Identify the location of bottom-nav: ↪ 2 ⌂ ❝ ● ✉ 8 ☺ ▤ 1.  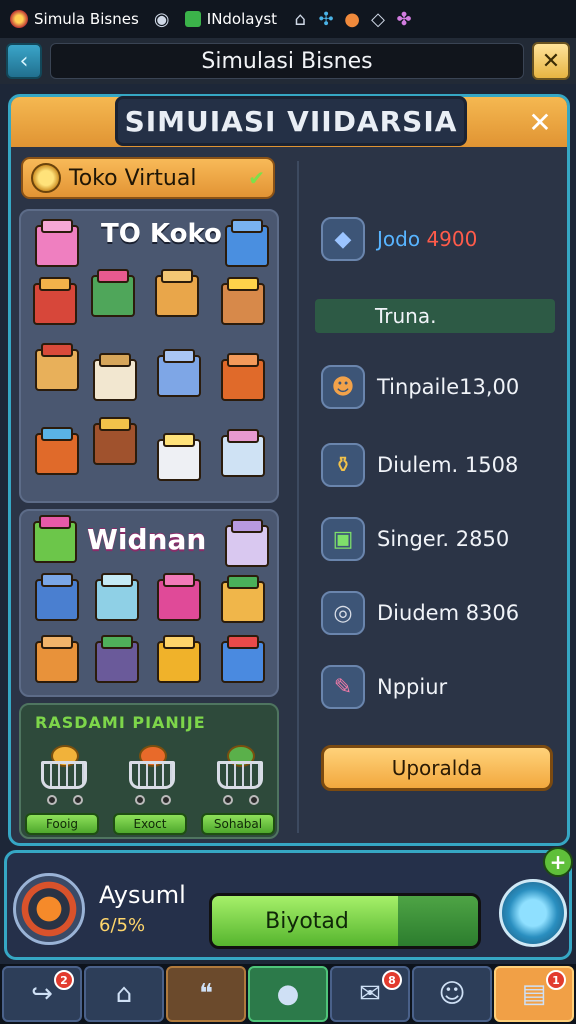
(288, 994).